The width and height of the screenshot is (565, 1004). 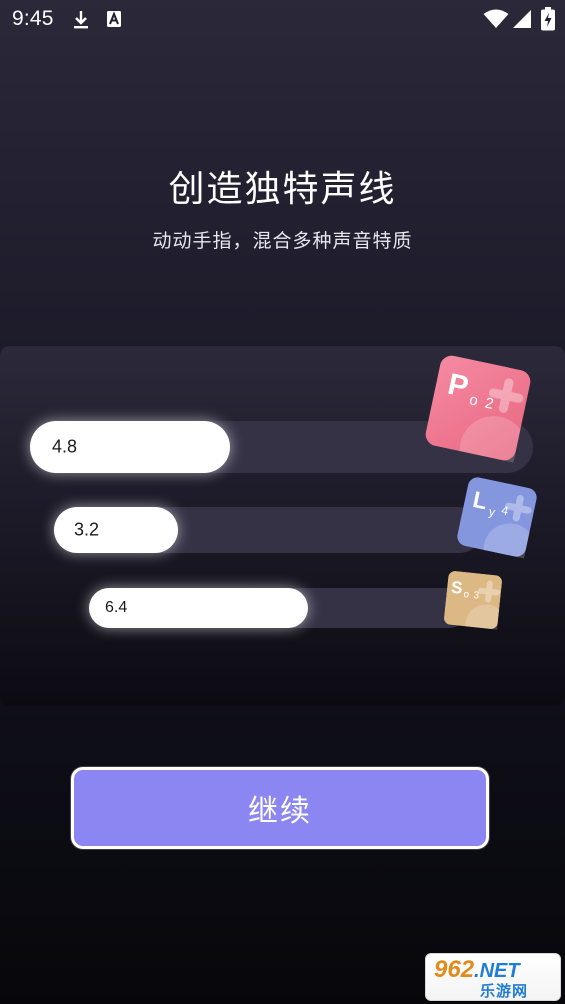 I want to click on slider-fill: 4.8, so click(x=130, y=447).